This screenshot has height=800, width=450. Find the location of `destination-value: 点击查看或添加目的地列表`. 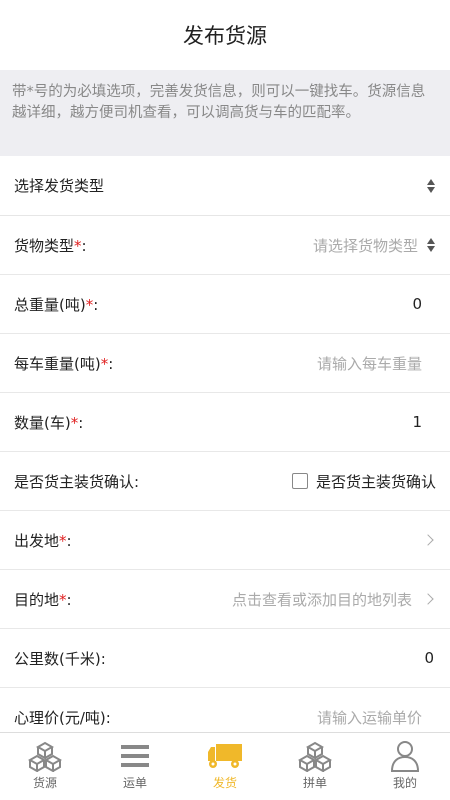

destination-value: 点击查看或添加目的地列表 is located at coordinates (243, 599).